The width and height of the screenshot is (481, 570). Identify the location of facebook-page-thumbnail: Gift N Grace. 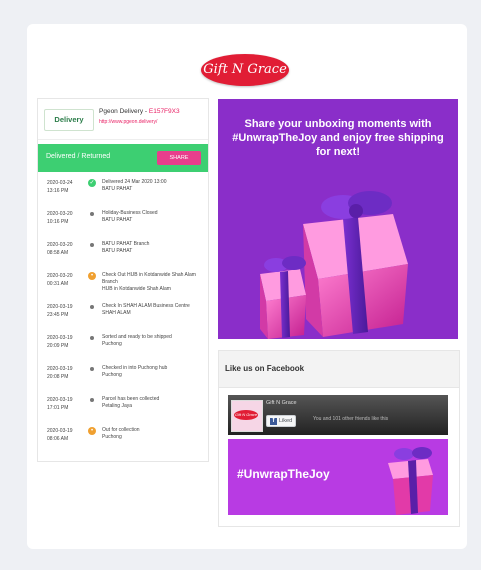
(247, 416).